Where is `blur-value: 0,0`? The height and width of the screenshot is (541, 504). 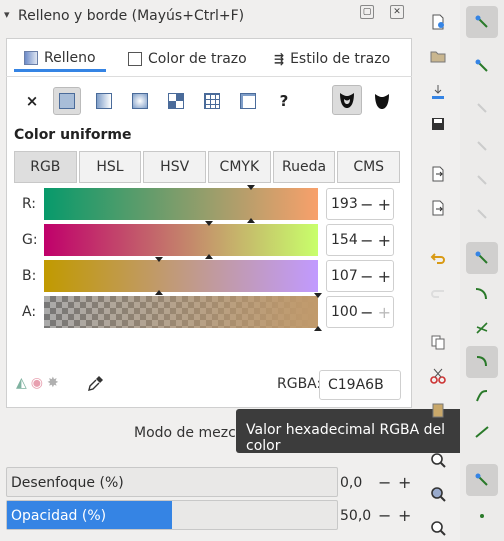
blur-value: 0,0 is located at coordinates (351, 483).